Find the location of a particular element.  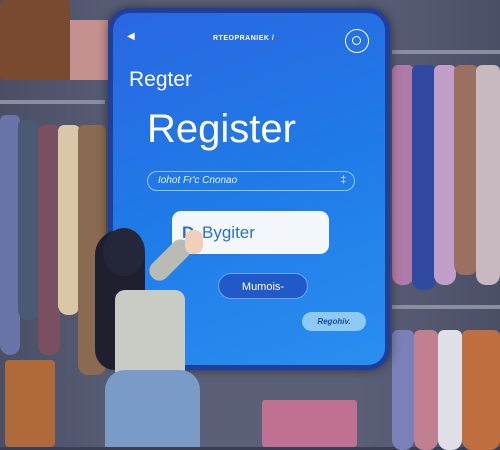

stacked-boxes is located at coordinates (309, 423).